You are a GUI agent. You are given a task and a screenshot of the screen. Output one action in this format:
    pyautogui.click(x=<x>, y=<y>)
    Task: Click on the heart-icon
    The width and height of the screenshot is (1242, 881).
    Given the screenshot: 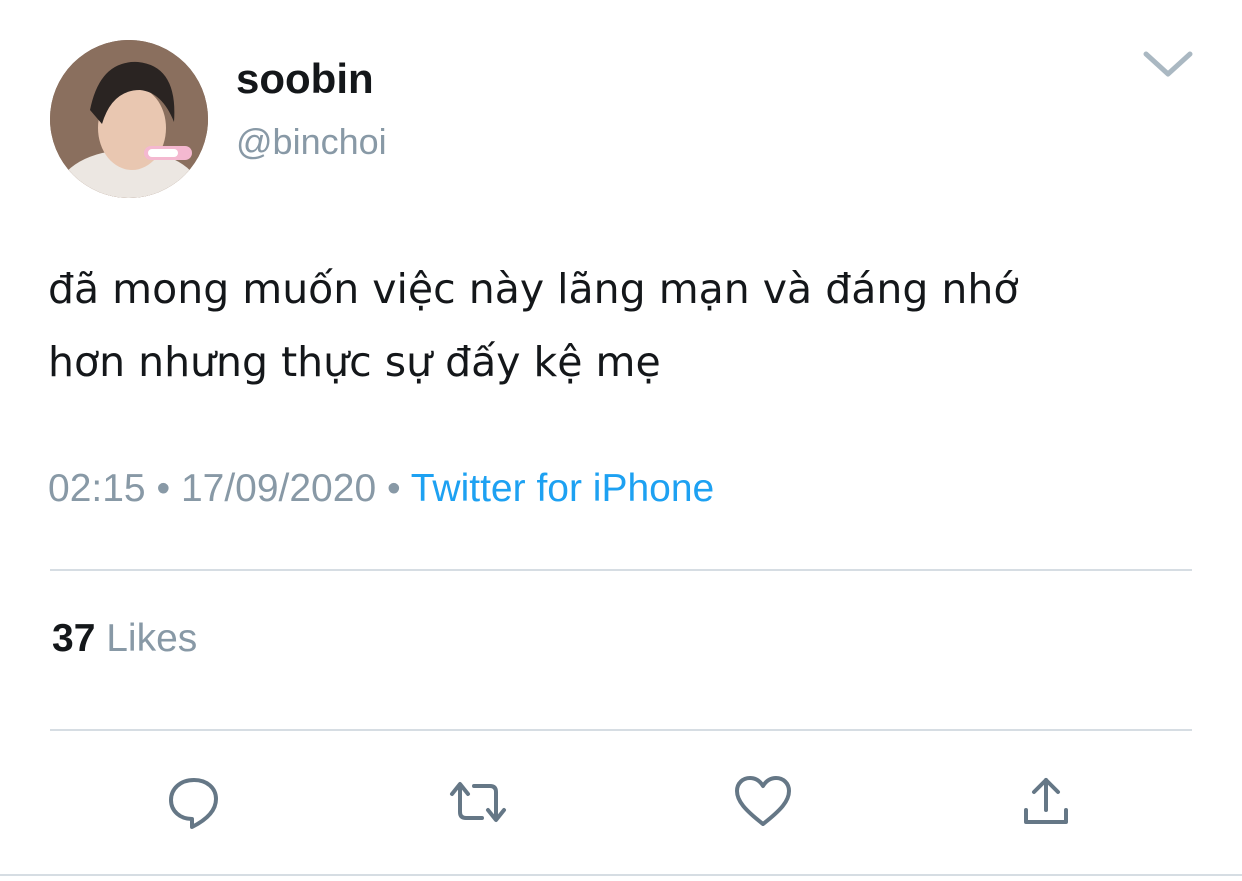 What is the action you would take?
    pyautogui.click(x=763, y=801)
    